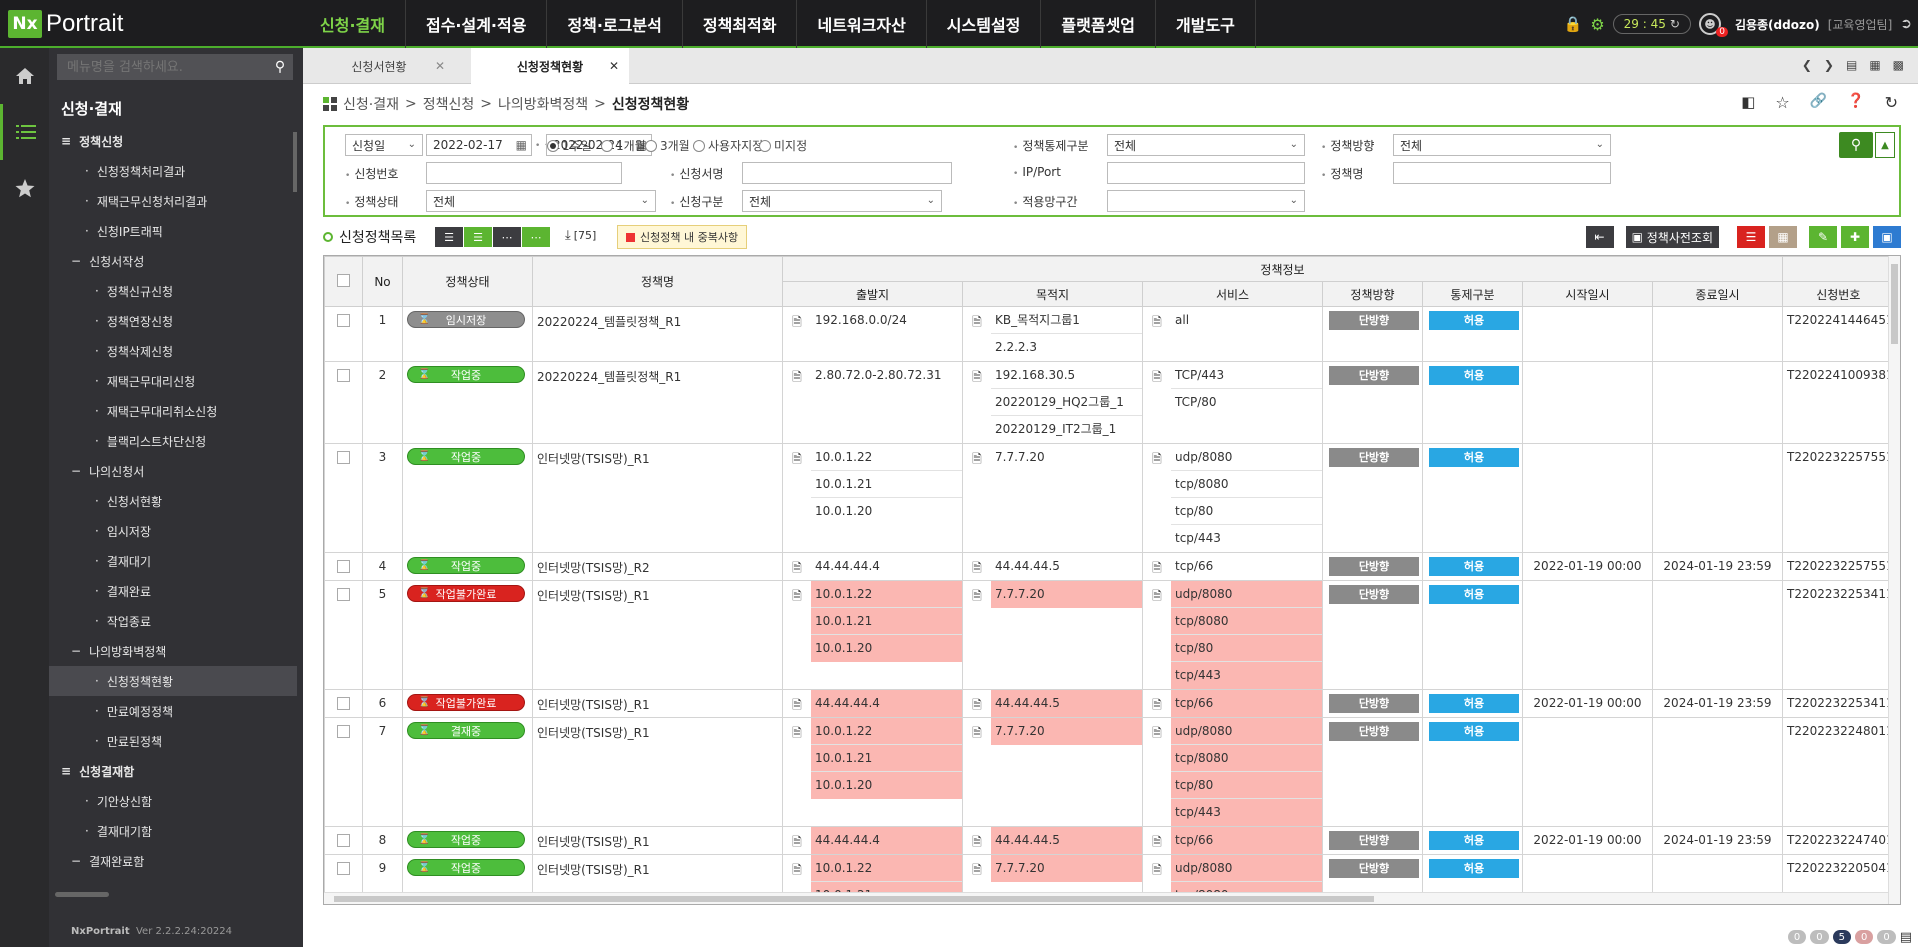 The height and width of the screenshot is (947, 1918). What do you see at coordinates (1651, 24) in the screenshot?
I see `session-timer: 29 : 45 ↻` at bounding box center [1651, 24].